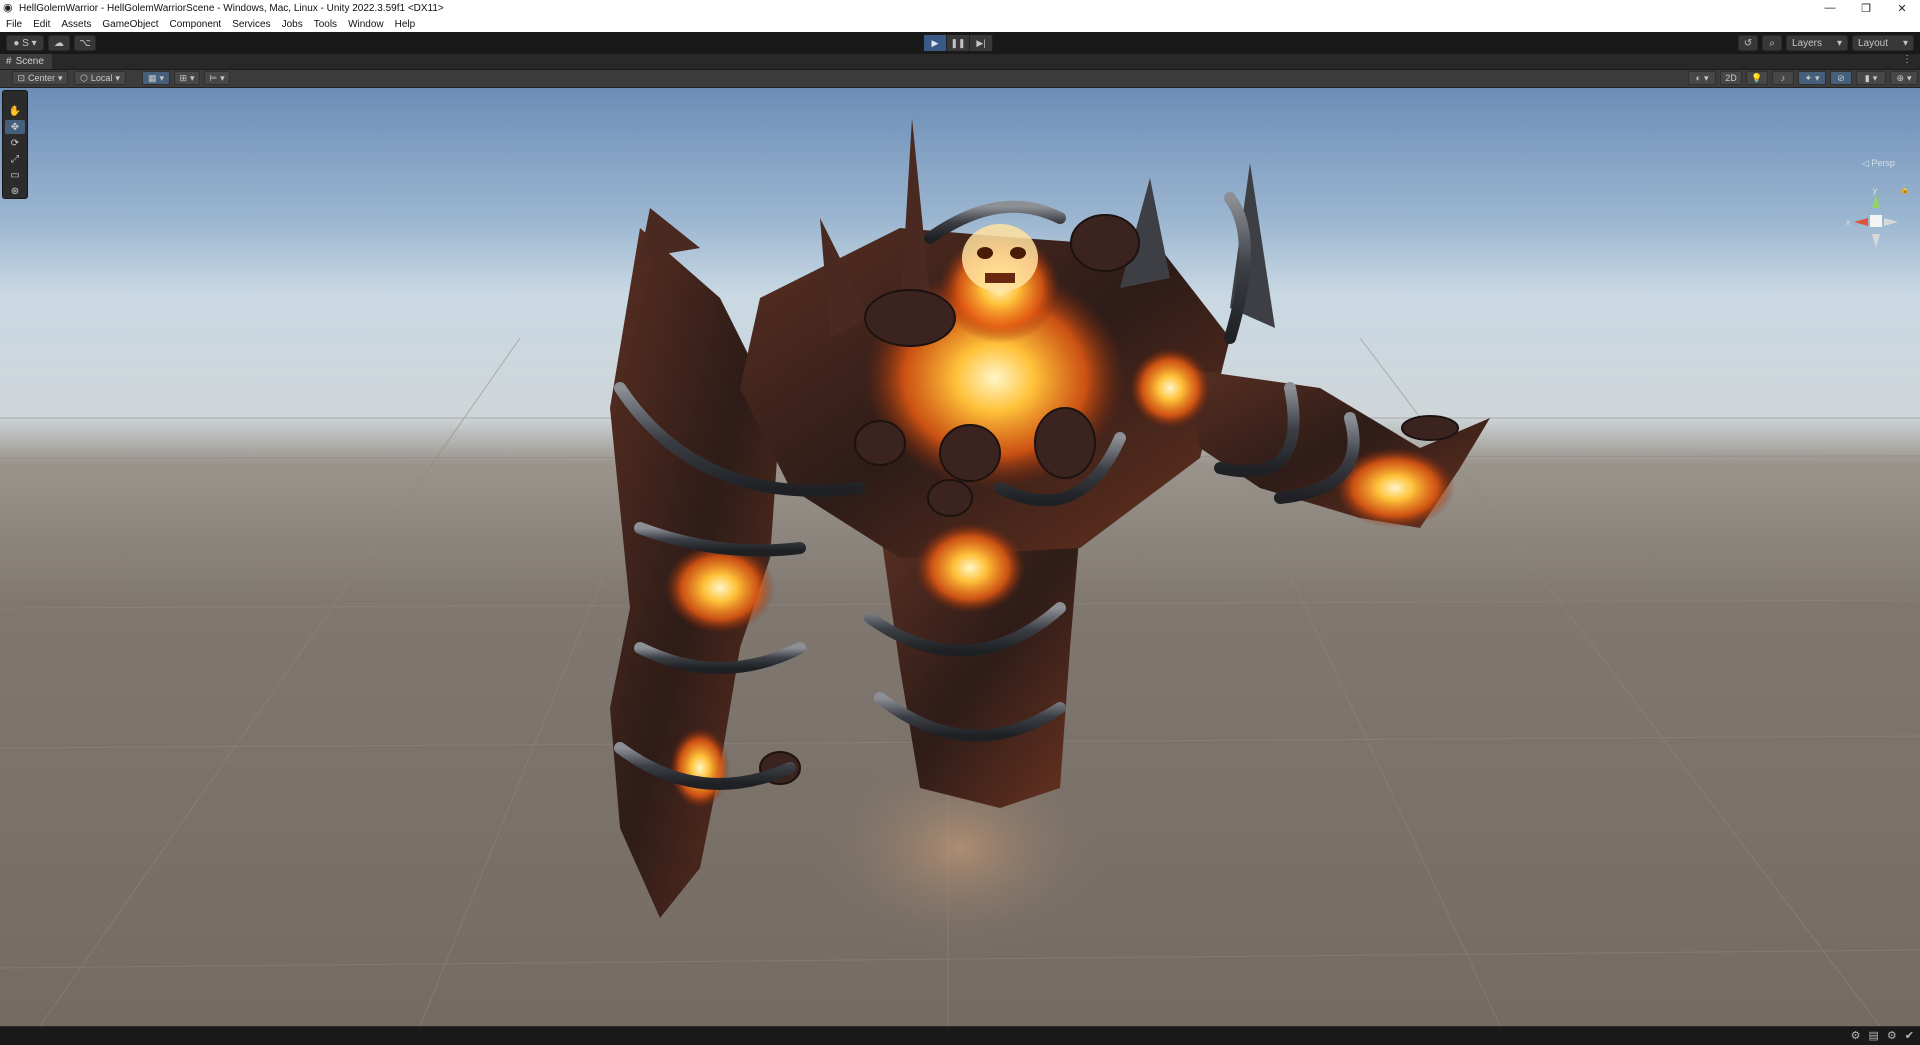  I want to click on menu-file: File, so click(13, 24).